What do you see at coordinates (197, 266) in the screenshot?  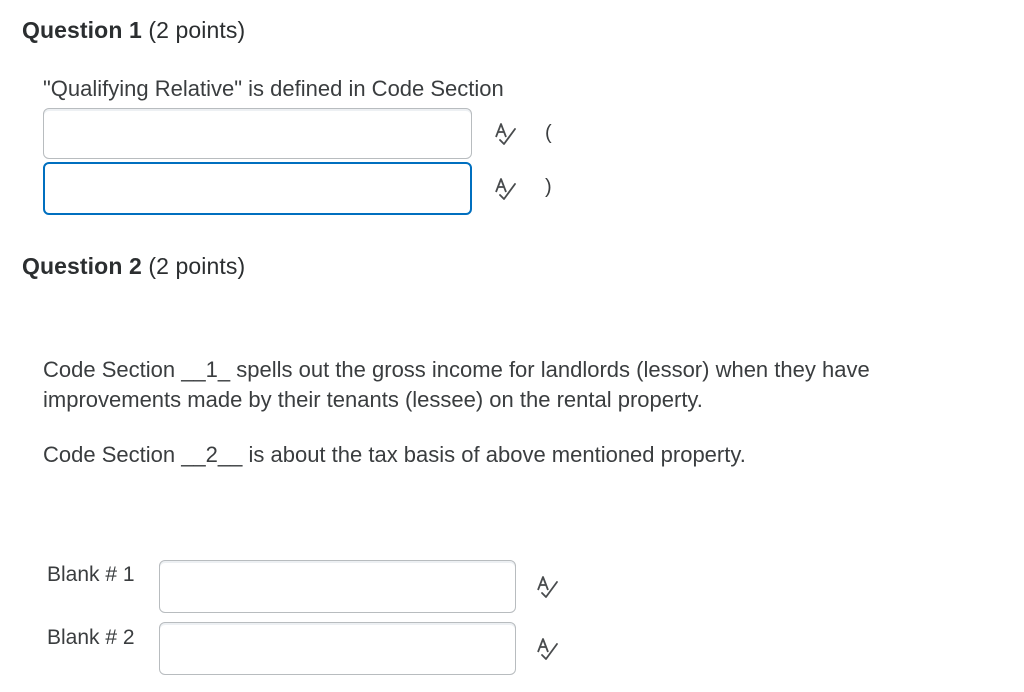 I see `question-2-points: (2 points)` at bounding box center [197, 266].